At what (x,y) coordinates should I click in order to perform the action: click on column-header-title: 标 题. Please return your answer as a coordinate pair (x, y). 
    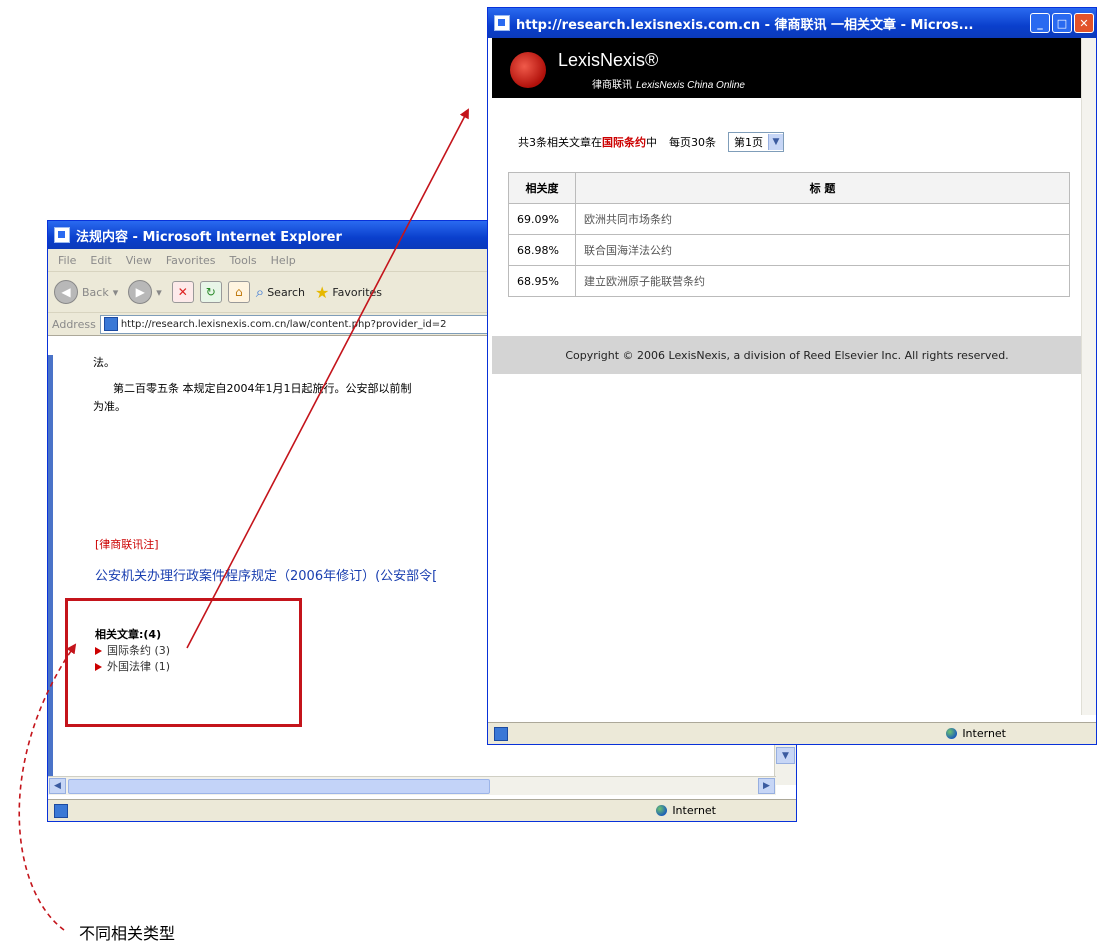
    Looking at the image, I should click on (822, 188).